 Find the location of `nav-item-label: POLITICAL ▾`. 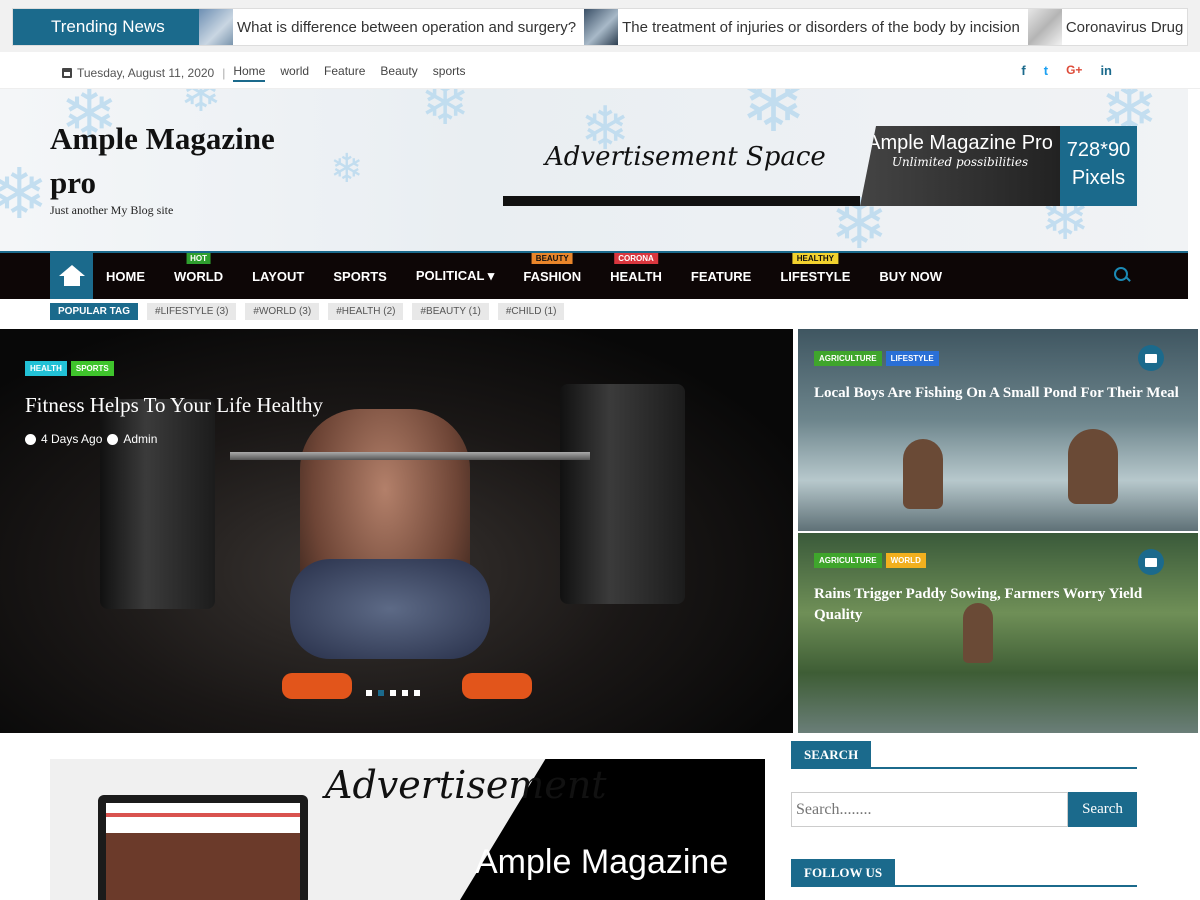

nav-item-label: POLITICAL ▾ is located at coordinates (455, 275).